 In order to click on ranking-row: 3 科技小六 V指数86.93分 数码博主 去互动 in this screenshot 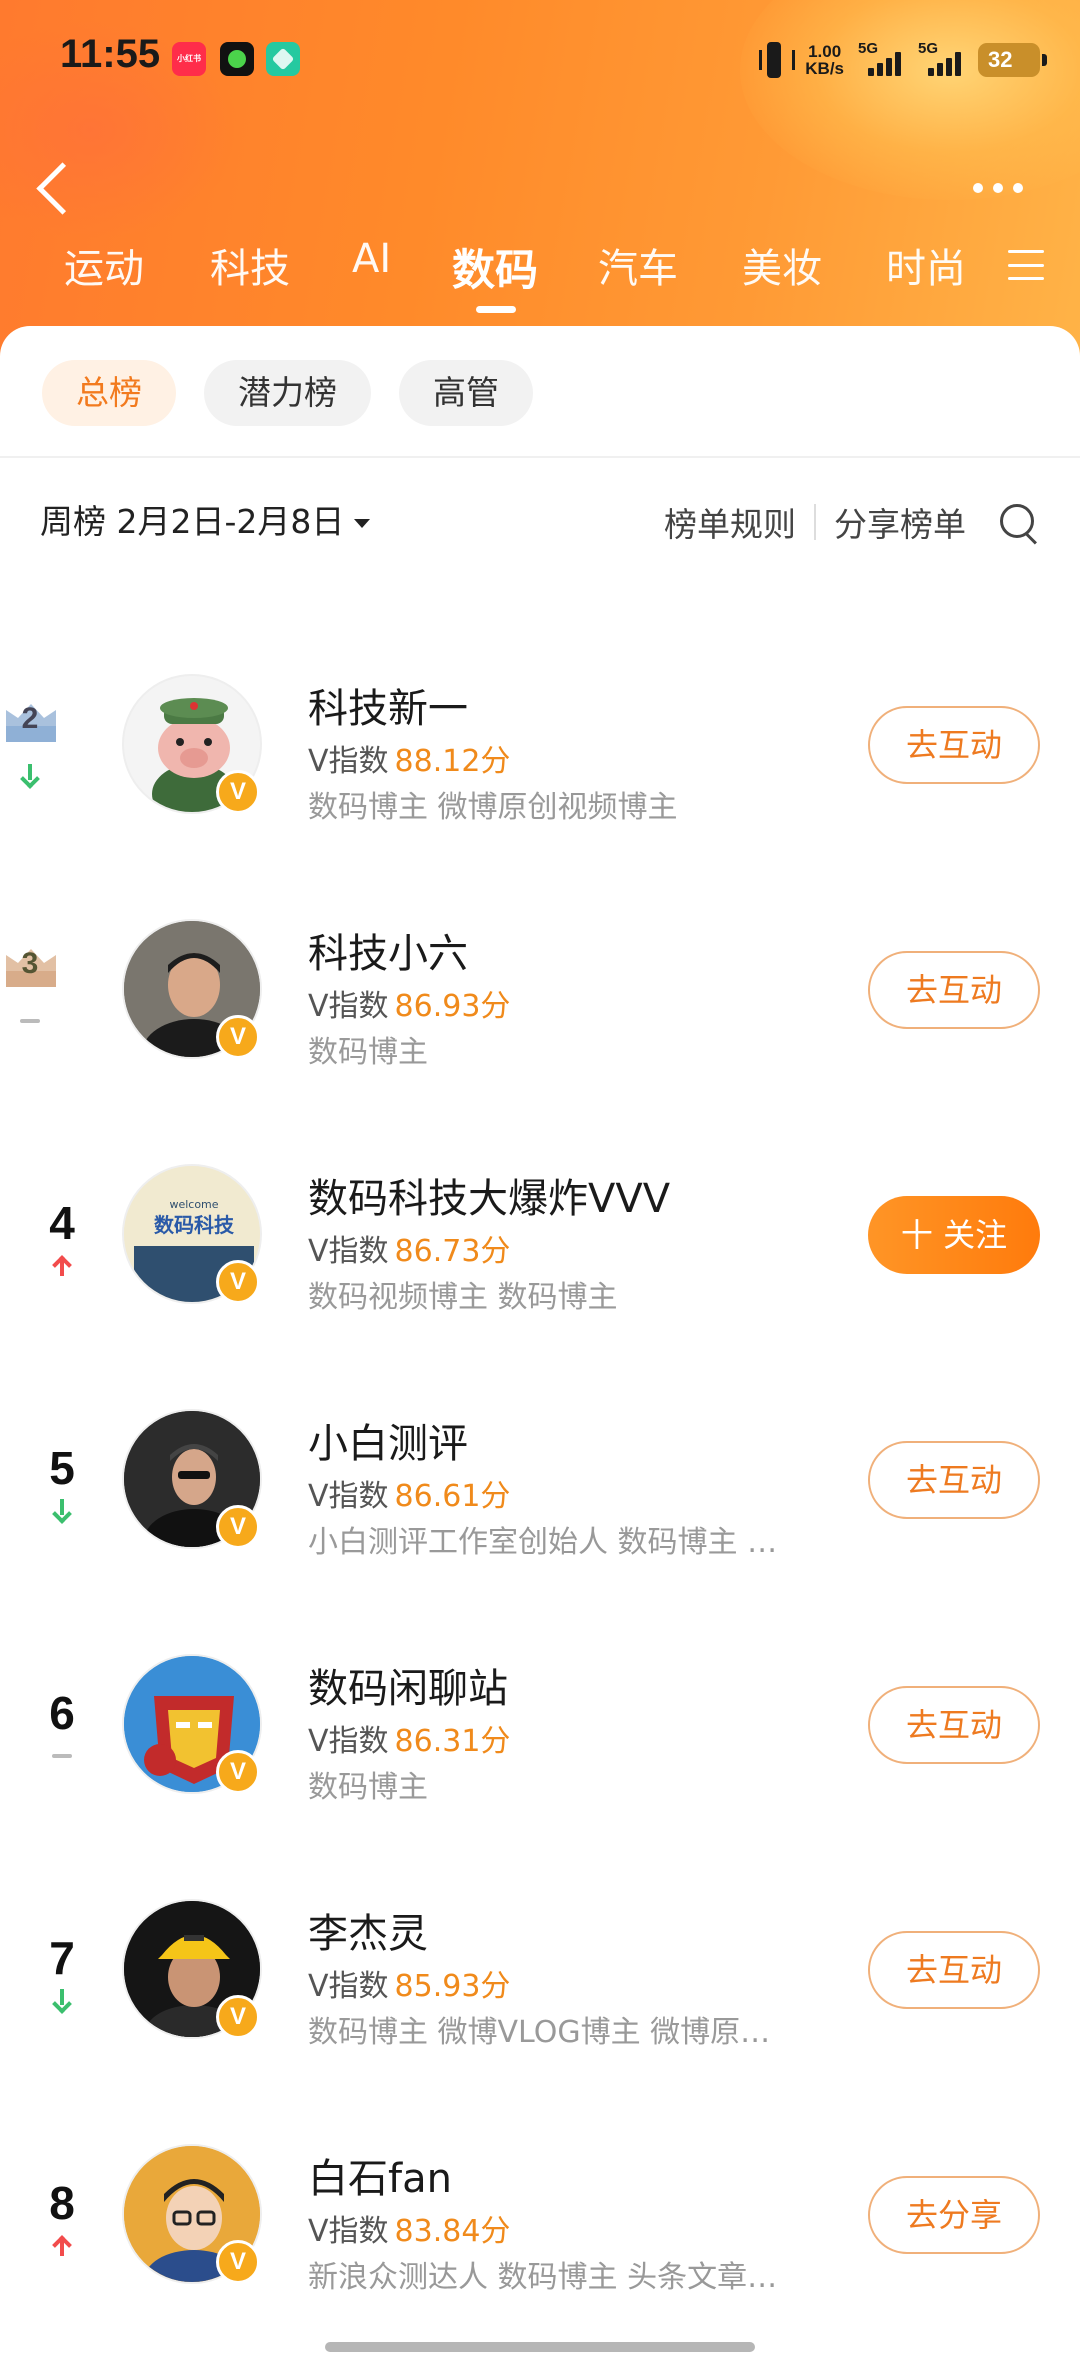, I will do `click(540, 1003)`.